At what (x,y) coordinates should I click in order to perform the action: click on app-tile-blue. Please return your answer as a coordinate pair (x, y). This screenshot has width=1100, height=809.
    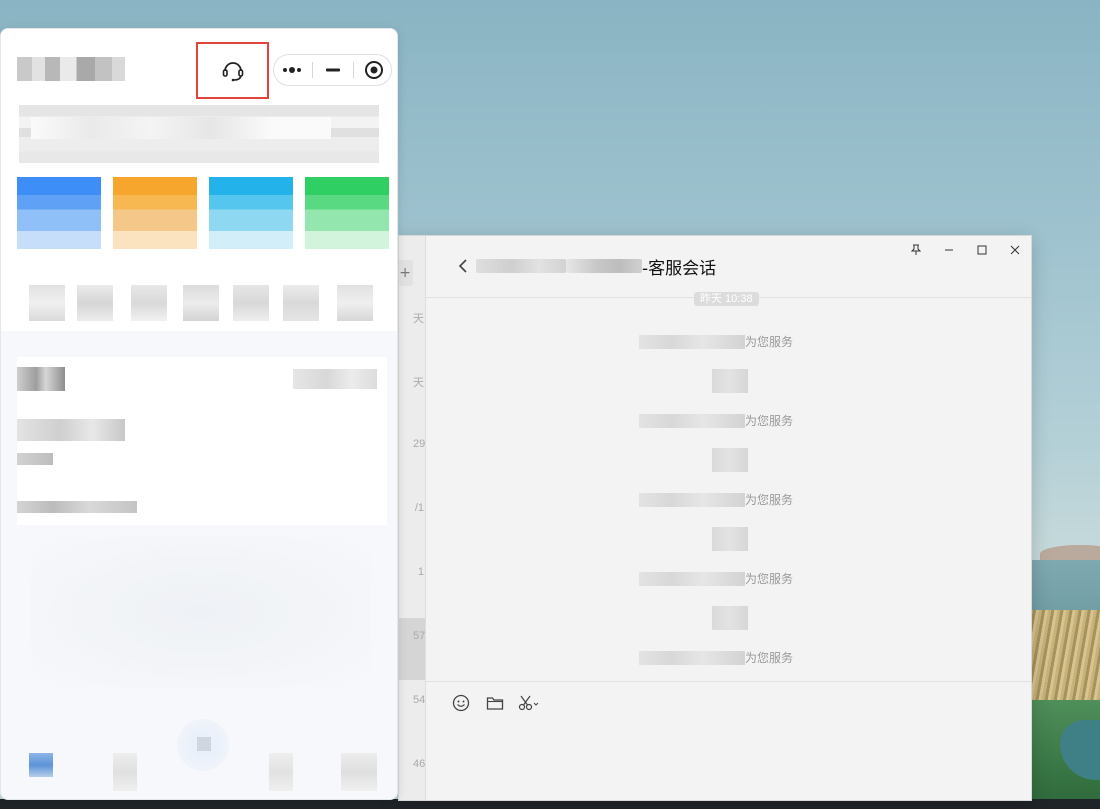
    Looking at the image, I should click on (59, 213).